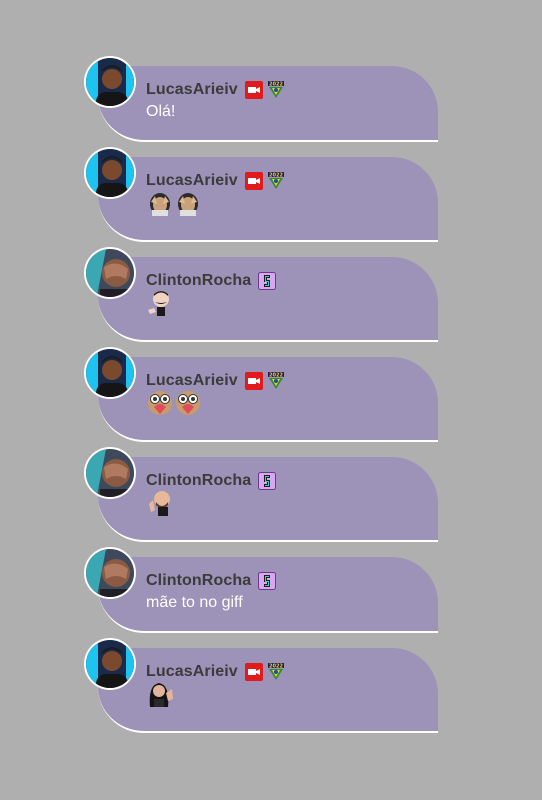  What do you see at coordinates (192, 90) in the screenshot?
I see `username: LucasArieiv` at bounding box center [192, 90].